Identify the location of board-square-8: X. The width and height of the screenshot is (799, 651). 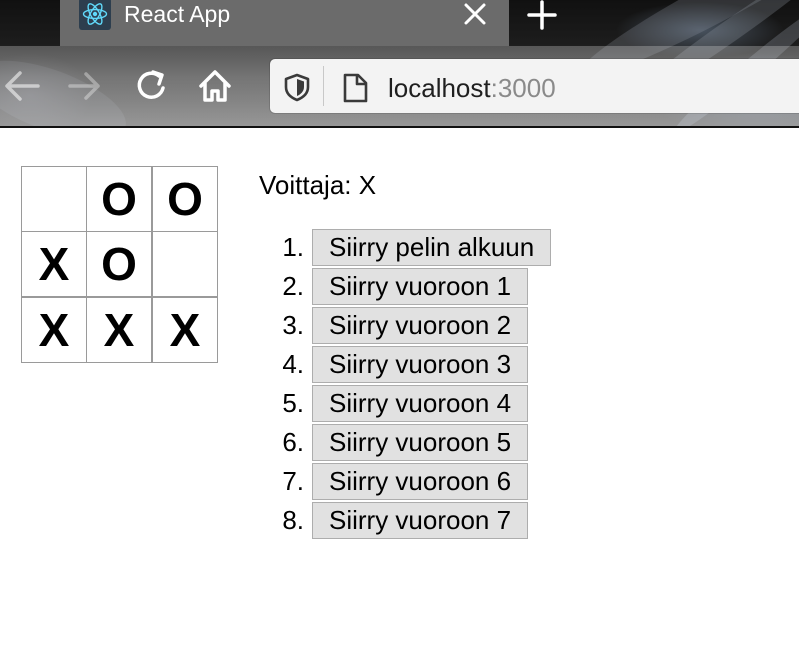
(119, 330).